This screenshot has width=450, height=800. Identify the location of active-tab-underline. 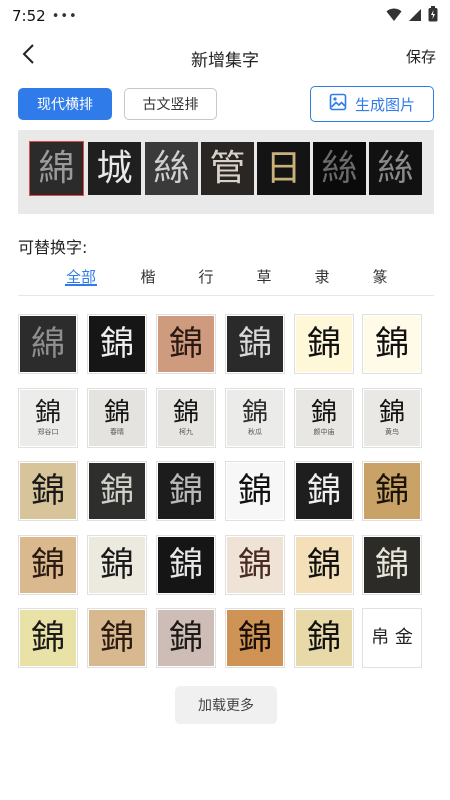
(81, 285).